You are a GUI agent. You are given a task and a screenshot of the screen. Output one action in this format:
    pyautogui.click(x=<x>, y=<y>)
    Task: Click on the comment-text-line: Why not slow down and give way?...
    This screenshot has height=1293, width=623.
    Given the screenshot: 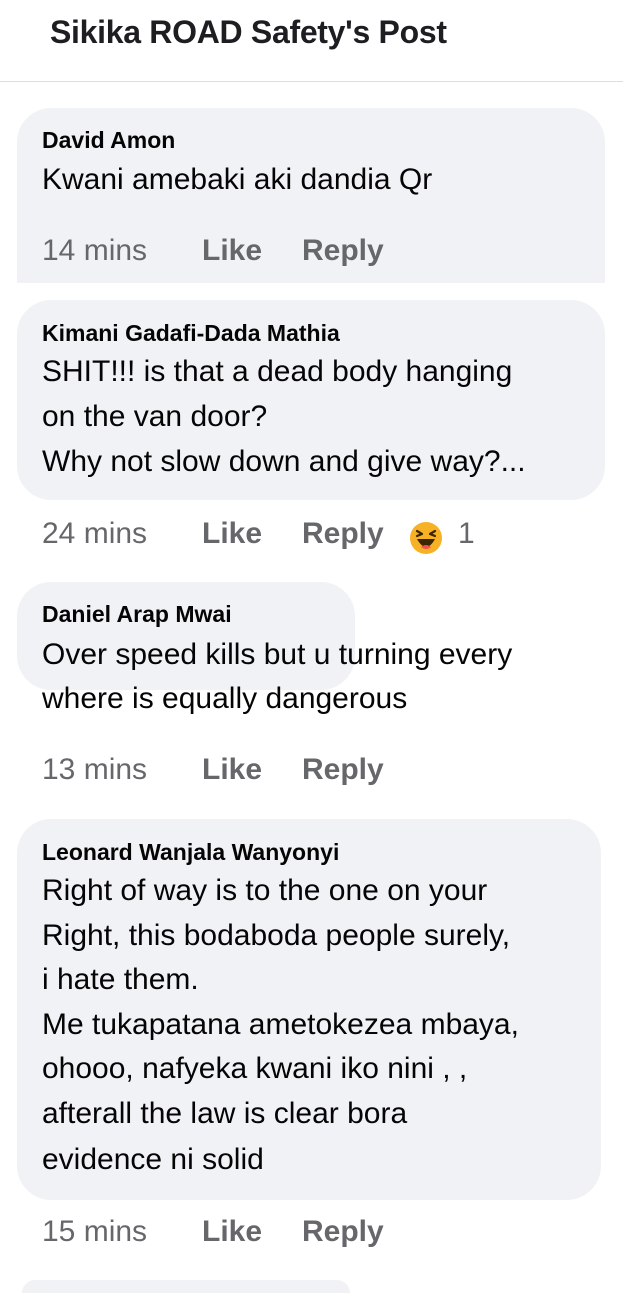 What is the action you would take?
    pyautogui.click(x=284, y=461)
    